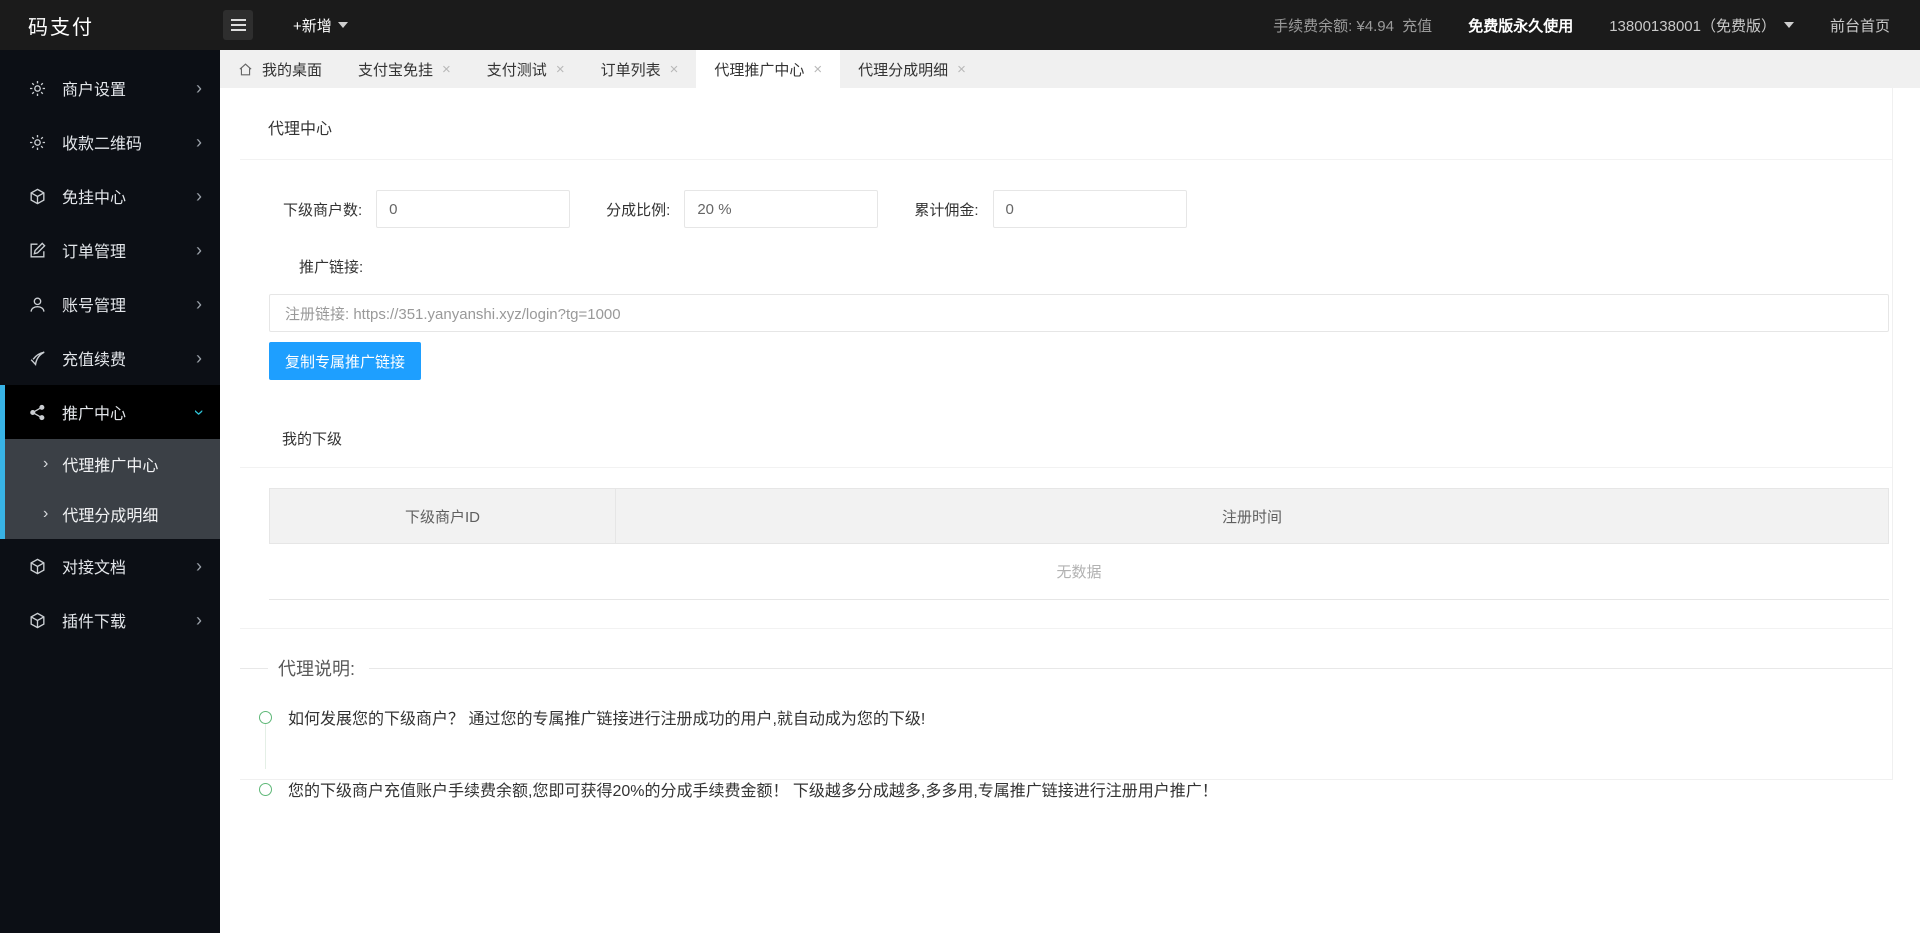 Image resolution: width=1920 pixels, height=933 pixels. I want to click on sidebar-item-label: 免挂中心, so click(94, 198).